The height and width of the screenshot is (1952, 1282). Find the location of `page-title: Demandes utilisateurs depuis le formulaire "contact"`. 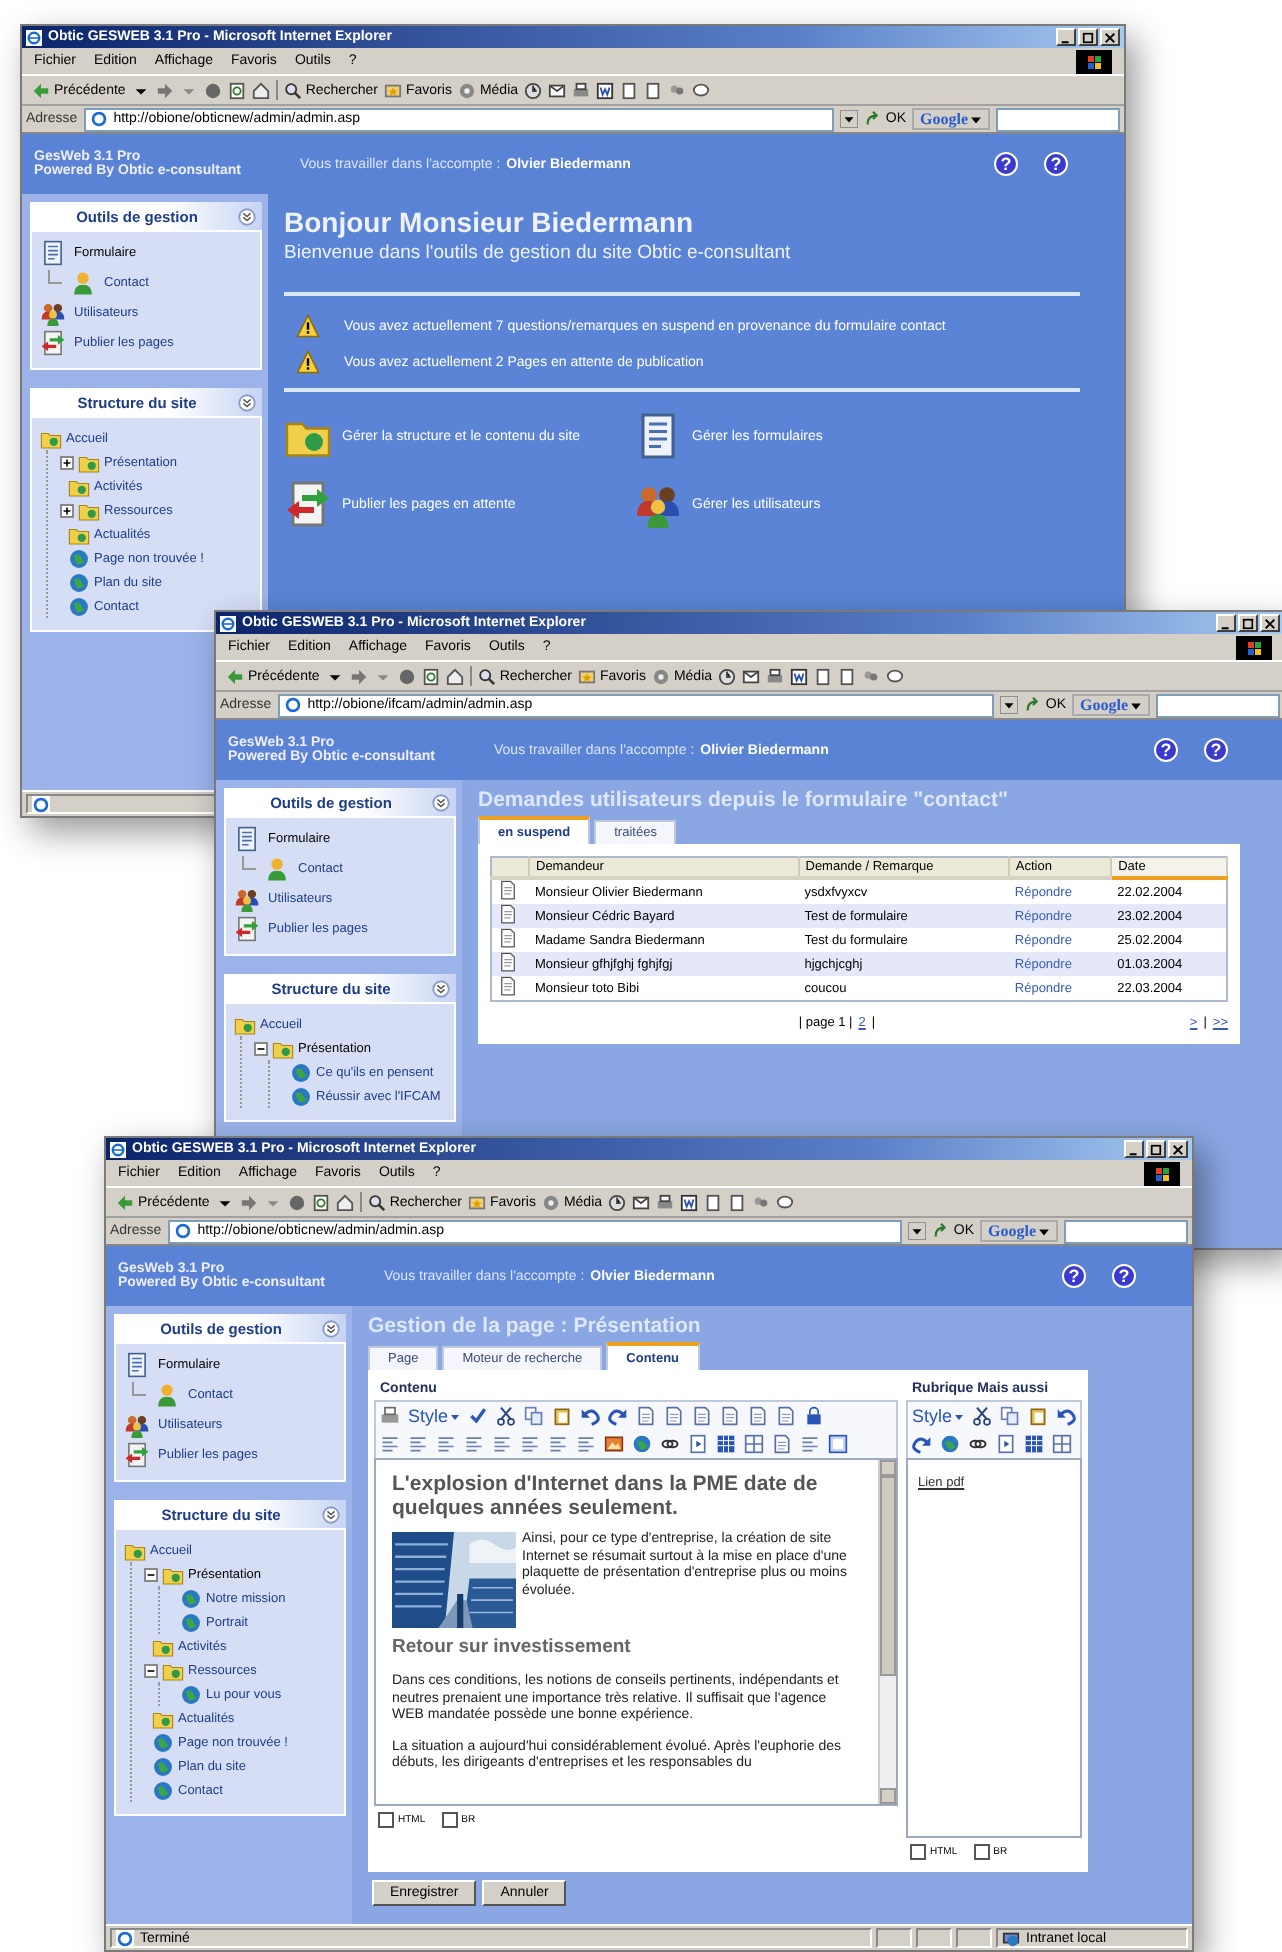

page-title: Demandes utilisateurs depuis le formulaire "contact" is located at coordinates (744, 800).